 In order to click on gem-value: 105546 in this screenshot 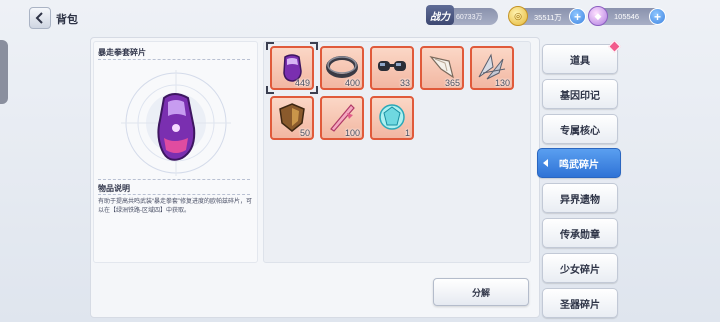, I will do `click(627, 16)`.